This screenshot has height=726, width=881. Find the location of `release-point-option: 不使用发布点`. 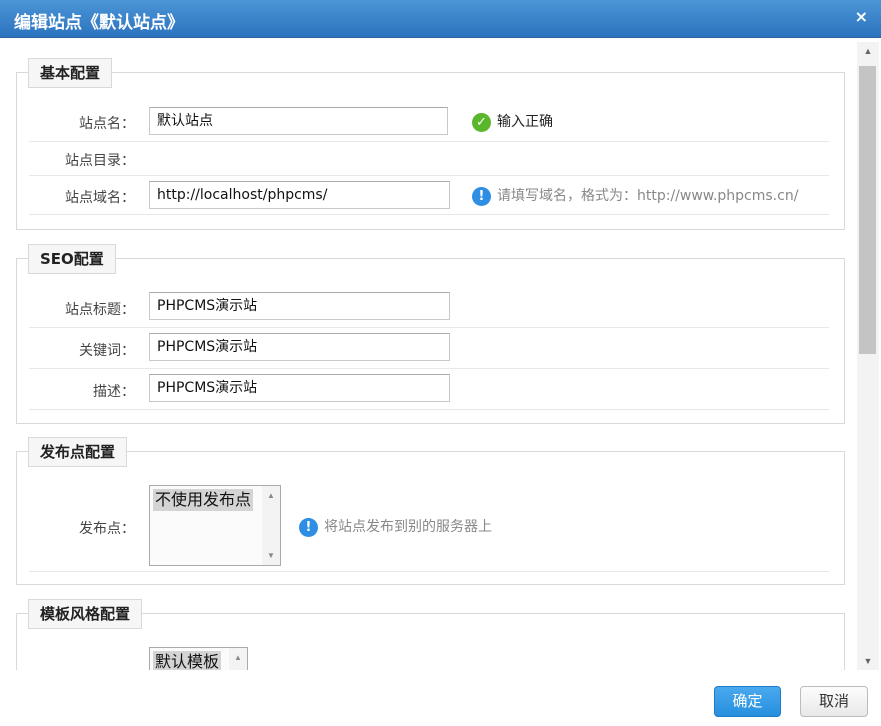

release-point-option: 不使用发布点 is located at coordinates (203, 500).